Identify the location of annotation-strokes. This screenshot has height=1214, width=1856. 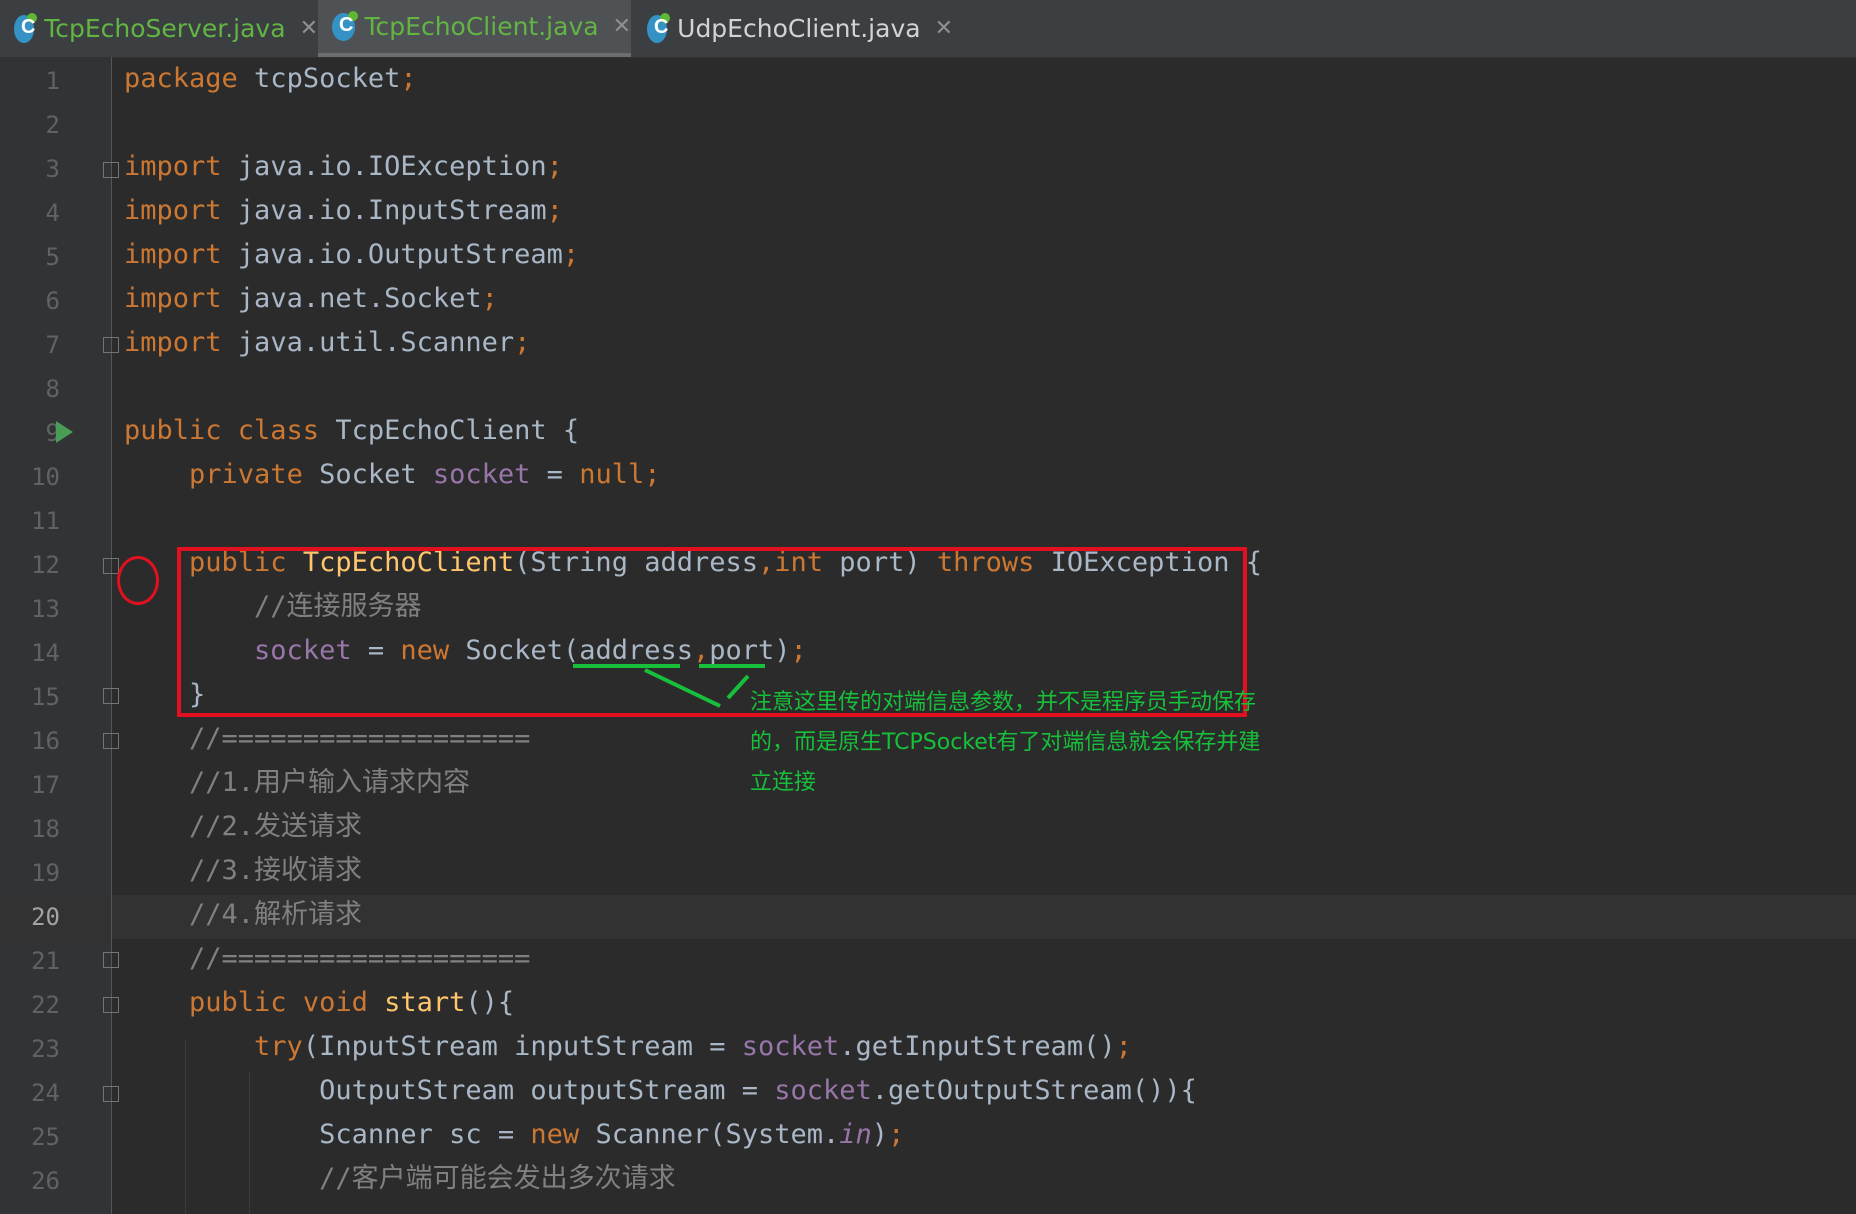
(669, 686).